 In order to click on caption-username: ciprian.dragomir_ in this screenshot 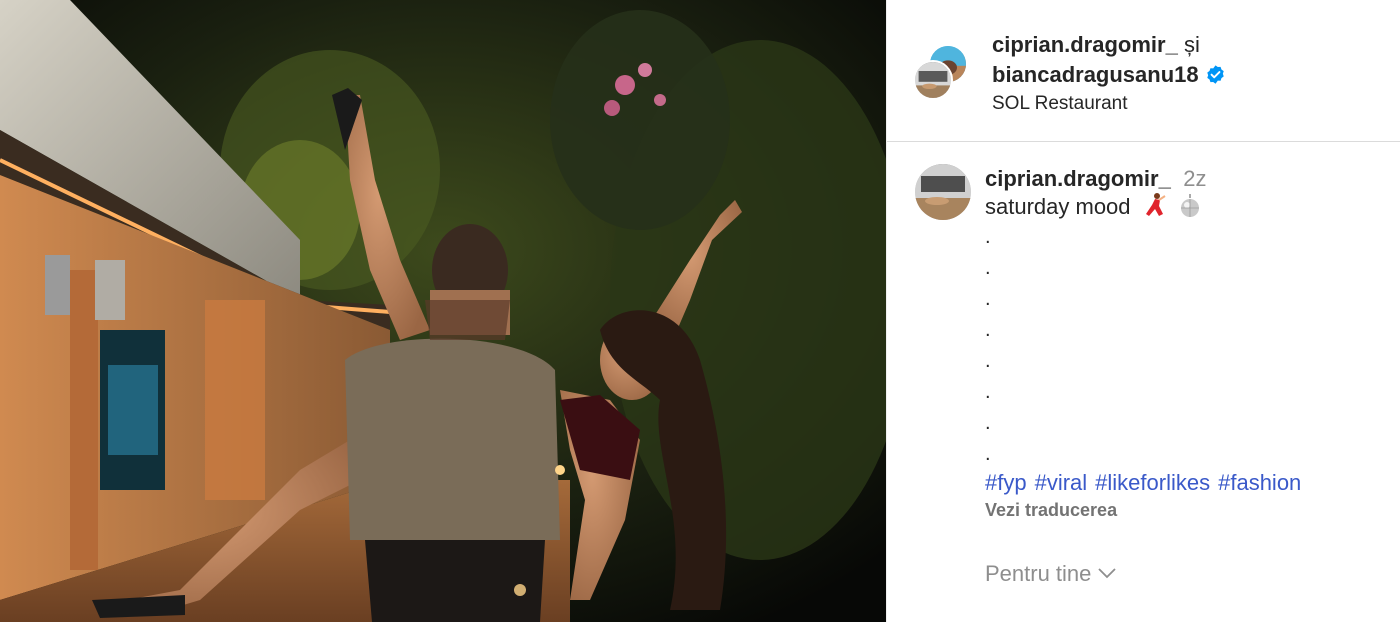, I will do `click(1078, 178)`.